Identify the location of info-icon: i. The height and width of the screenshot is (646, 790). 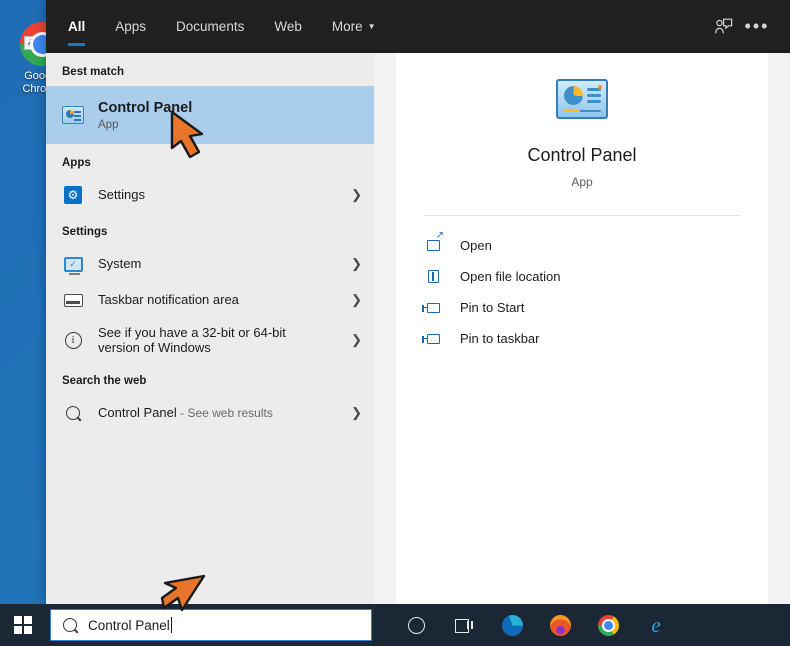
(73, 340).